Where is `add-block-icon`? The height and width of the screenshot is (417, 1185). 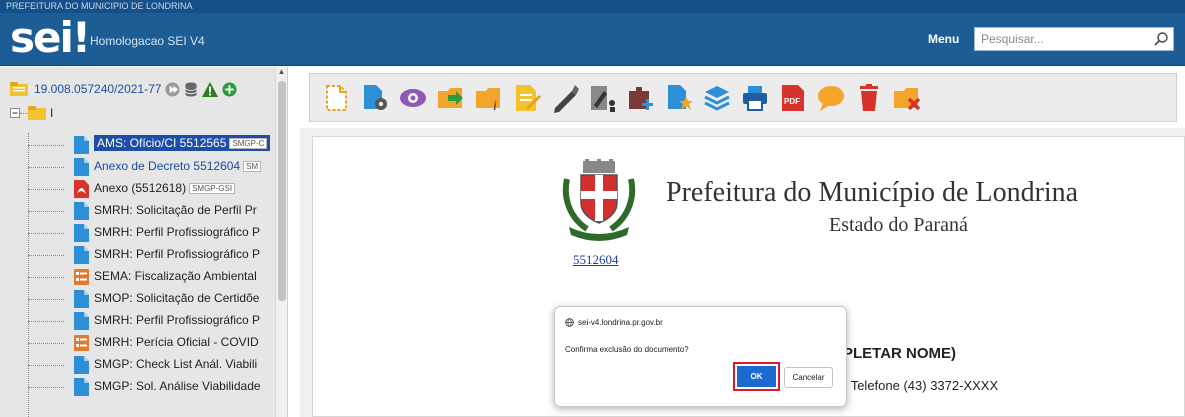
add-block-icon is located at coordinates (641, 98).